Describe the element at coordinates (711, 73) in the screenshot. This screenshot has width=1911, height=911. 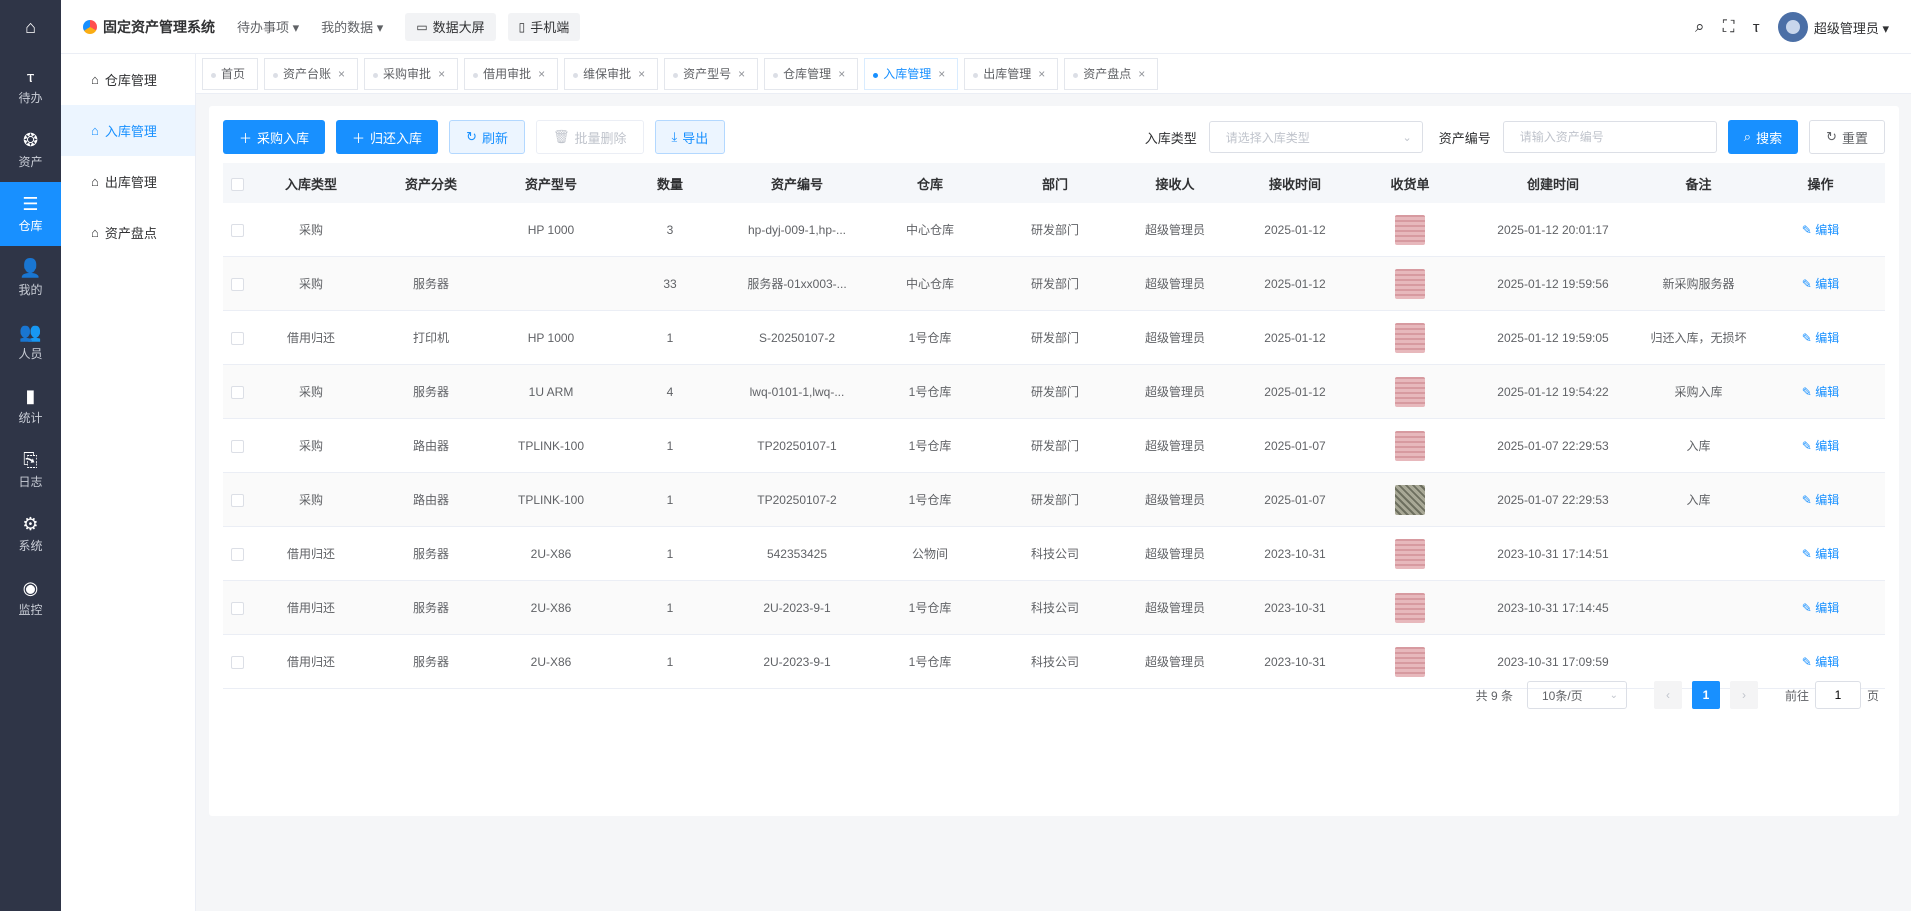
I see `tab-5: 资产型号 ×` at that location.